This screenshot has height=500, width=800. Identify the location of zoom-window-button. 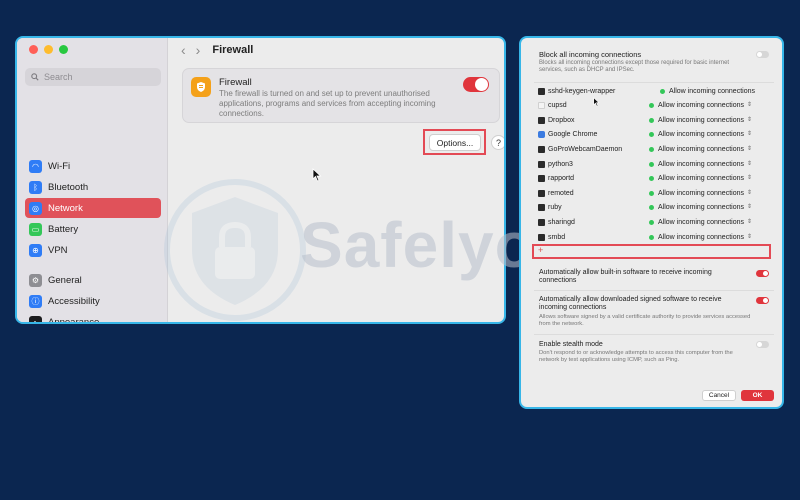
(63, 49).